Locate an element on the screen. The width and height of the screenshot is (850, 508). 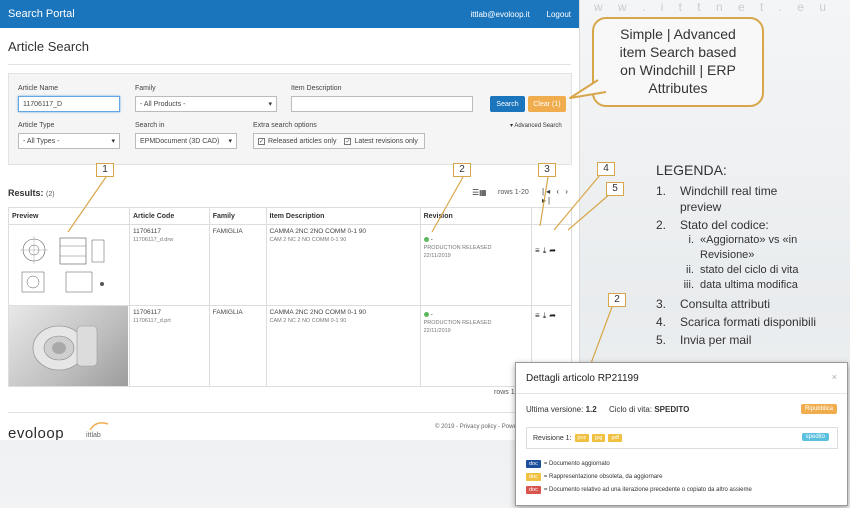
legend-subitem: i. «Aggiornato» vs «in is located at coordinates (736, 240).